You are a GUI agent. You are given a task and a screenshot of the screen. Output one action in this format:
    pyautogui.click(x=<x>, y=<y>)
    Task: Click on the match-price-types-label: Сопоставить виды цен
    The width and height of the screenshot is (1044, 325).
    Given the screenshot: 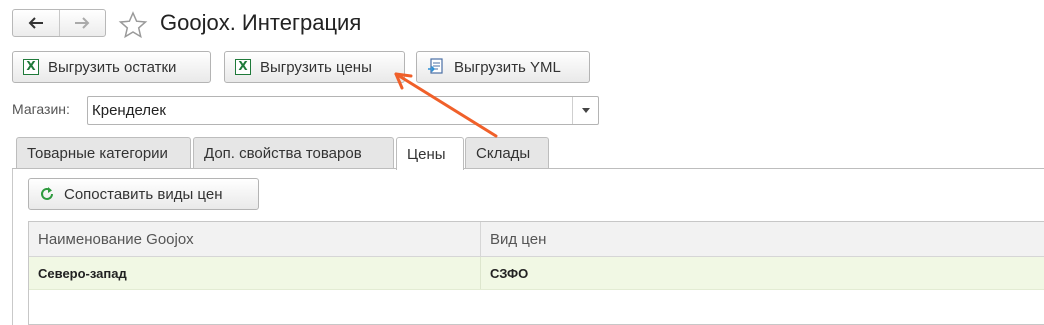 What is the action you would take?
    pyautogui.click(x=143, y=194)
    